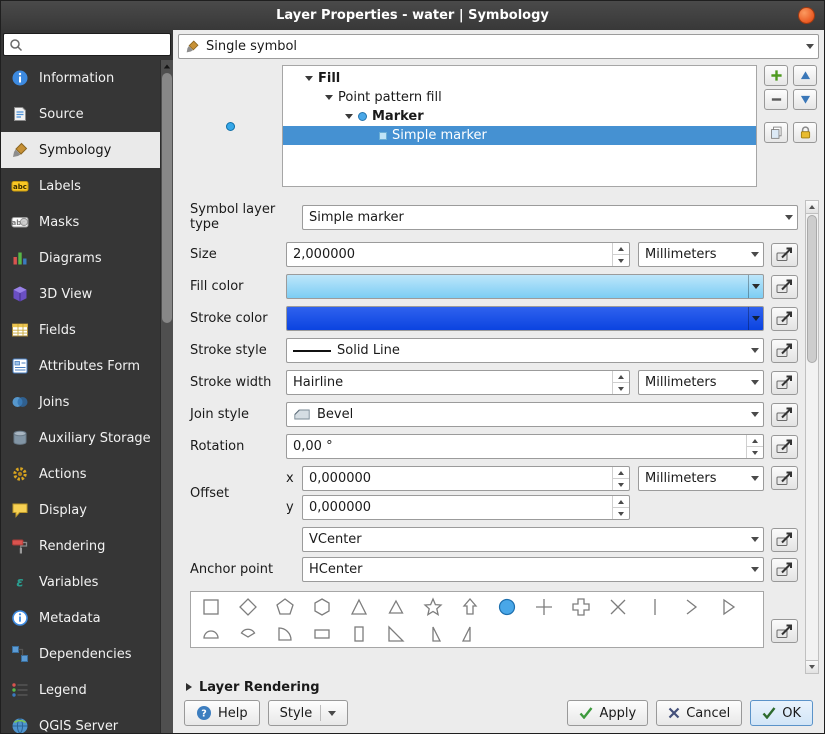 This screenshot has height=734, width=825. Describe the element at coordinates (80, 582) in the screenshot. I see `sidebar-item-variables: ε Variables` at that location.